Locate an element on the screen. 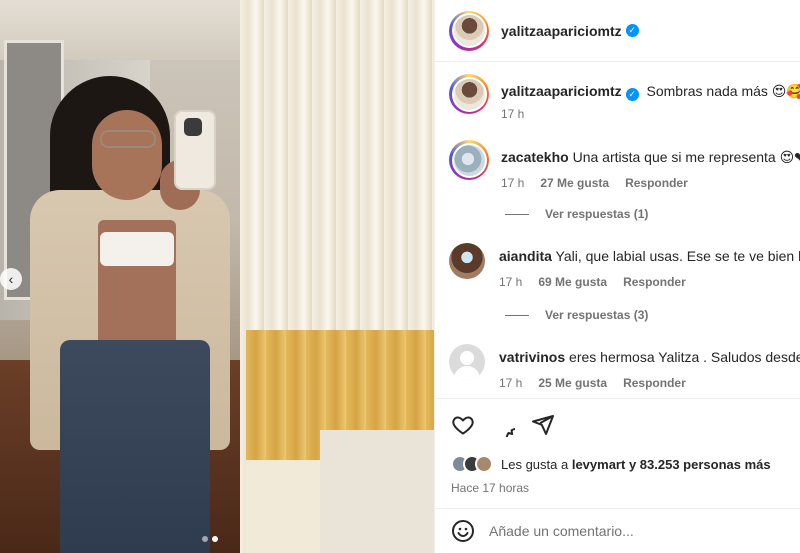 Image resolution: width=800 pixels, height=553 pixels. caption-time: 17 h is located at coordinates (512, 114).